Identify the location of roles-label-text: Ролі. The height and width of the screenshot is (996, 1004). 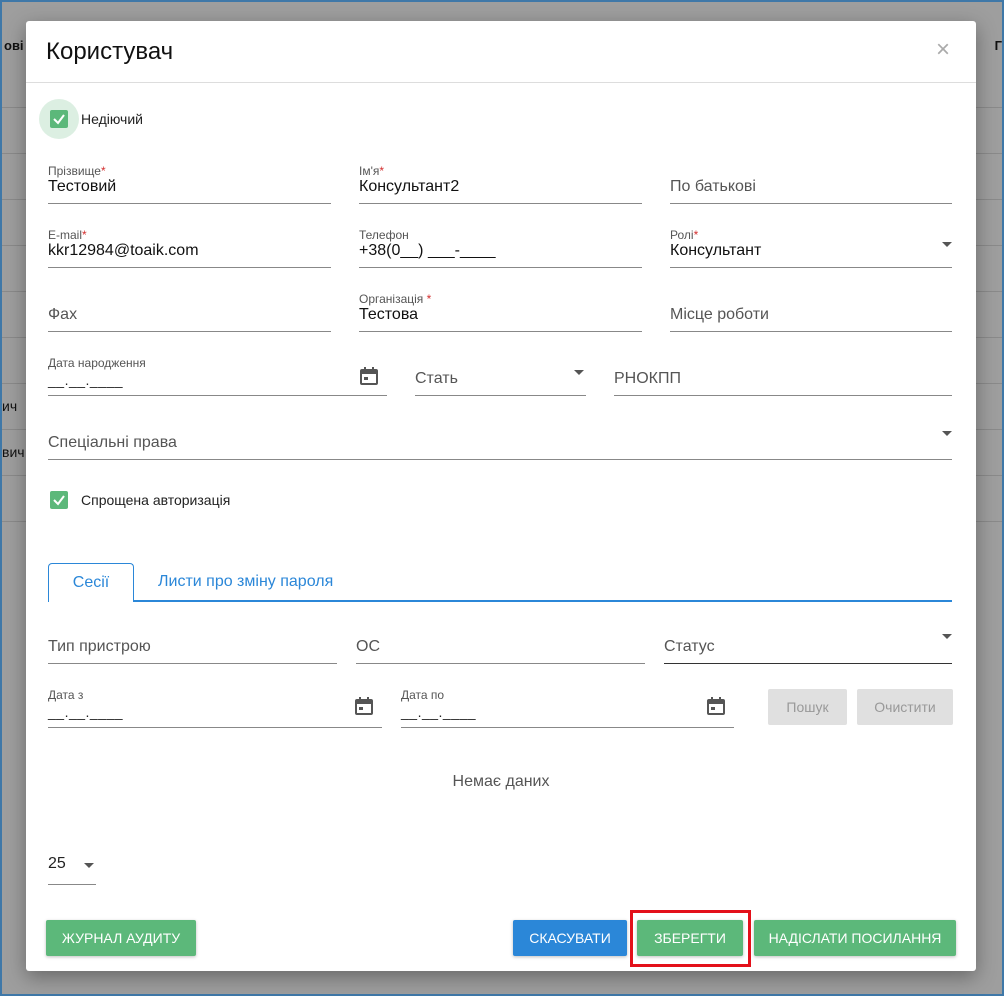
(682, 235).